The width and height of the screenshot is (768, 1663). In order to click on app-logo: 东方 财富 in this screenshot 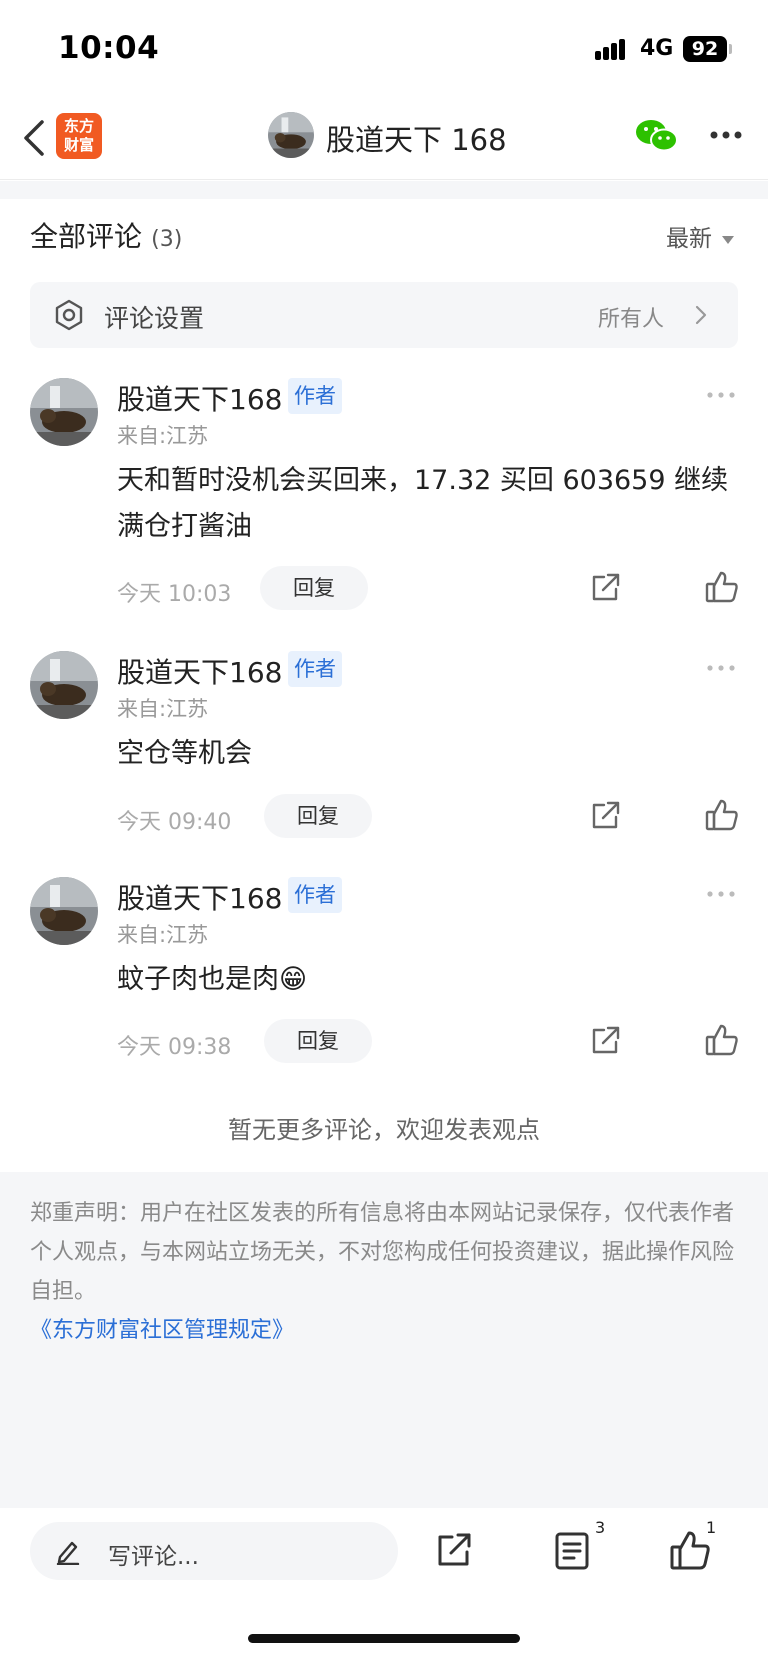, I will do `click(79, 136)`.